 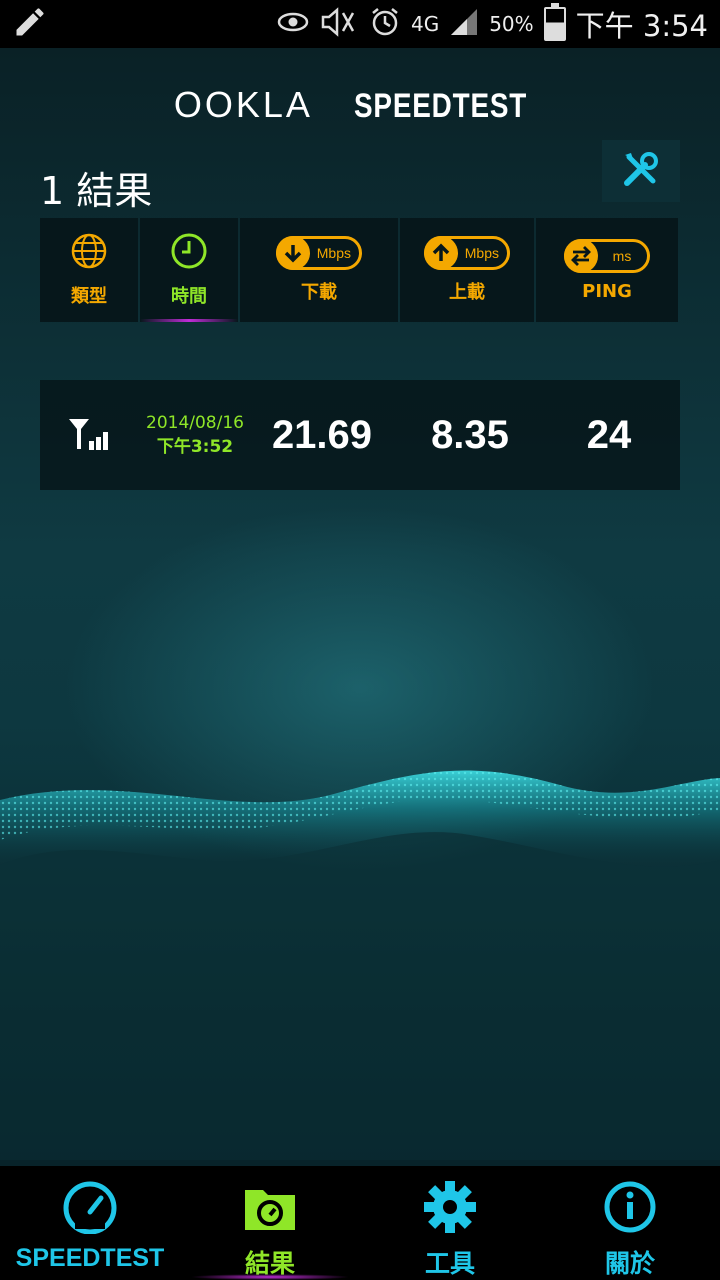 I want to click on nav-tools-label: 工具, so click(x=449, y=1264).